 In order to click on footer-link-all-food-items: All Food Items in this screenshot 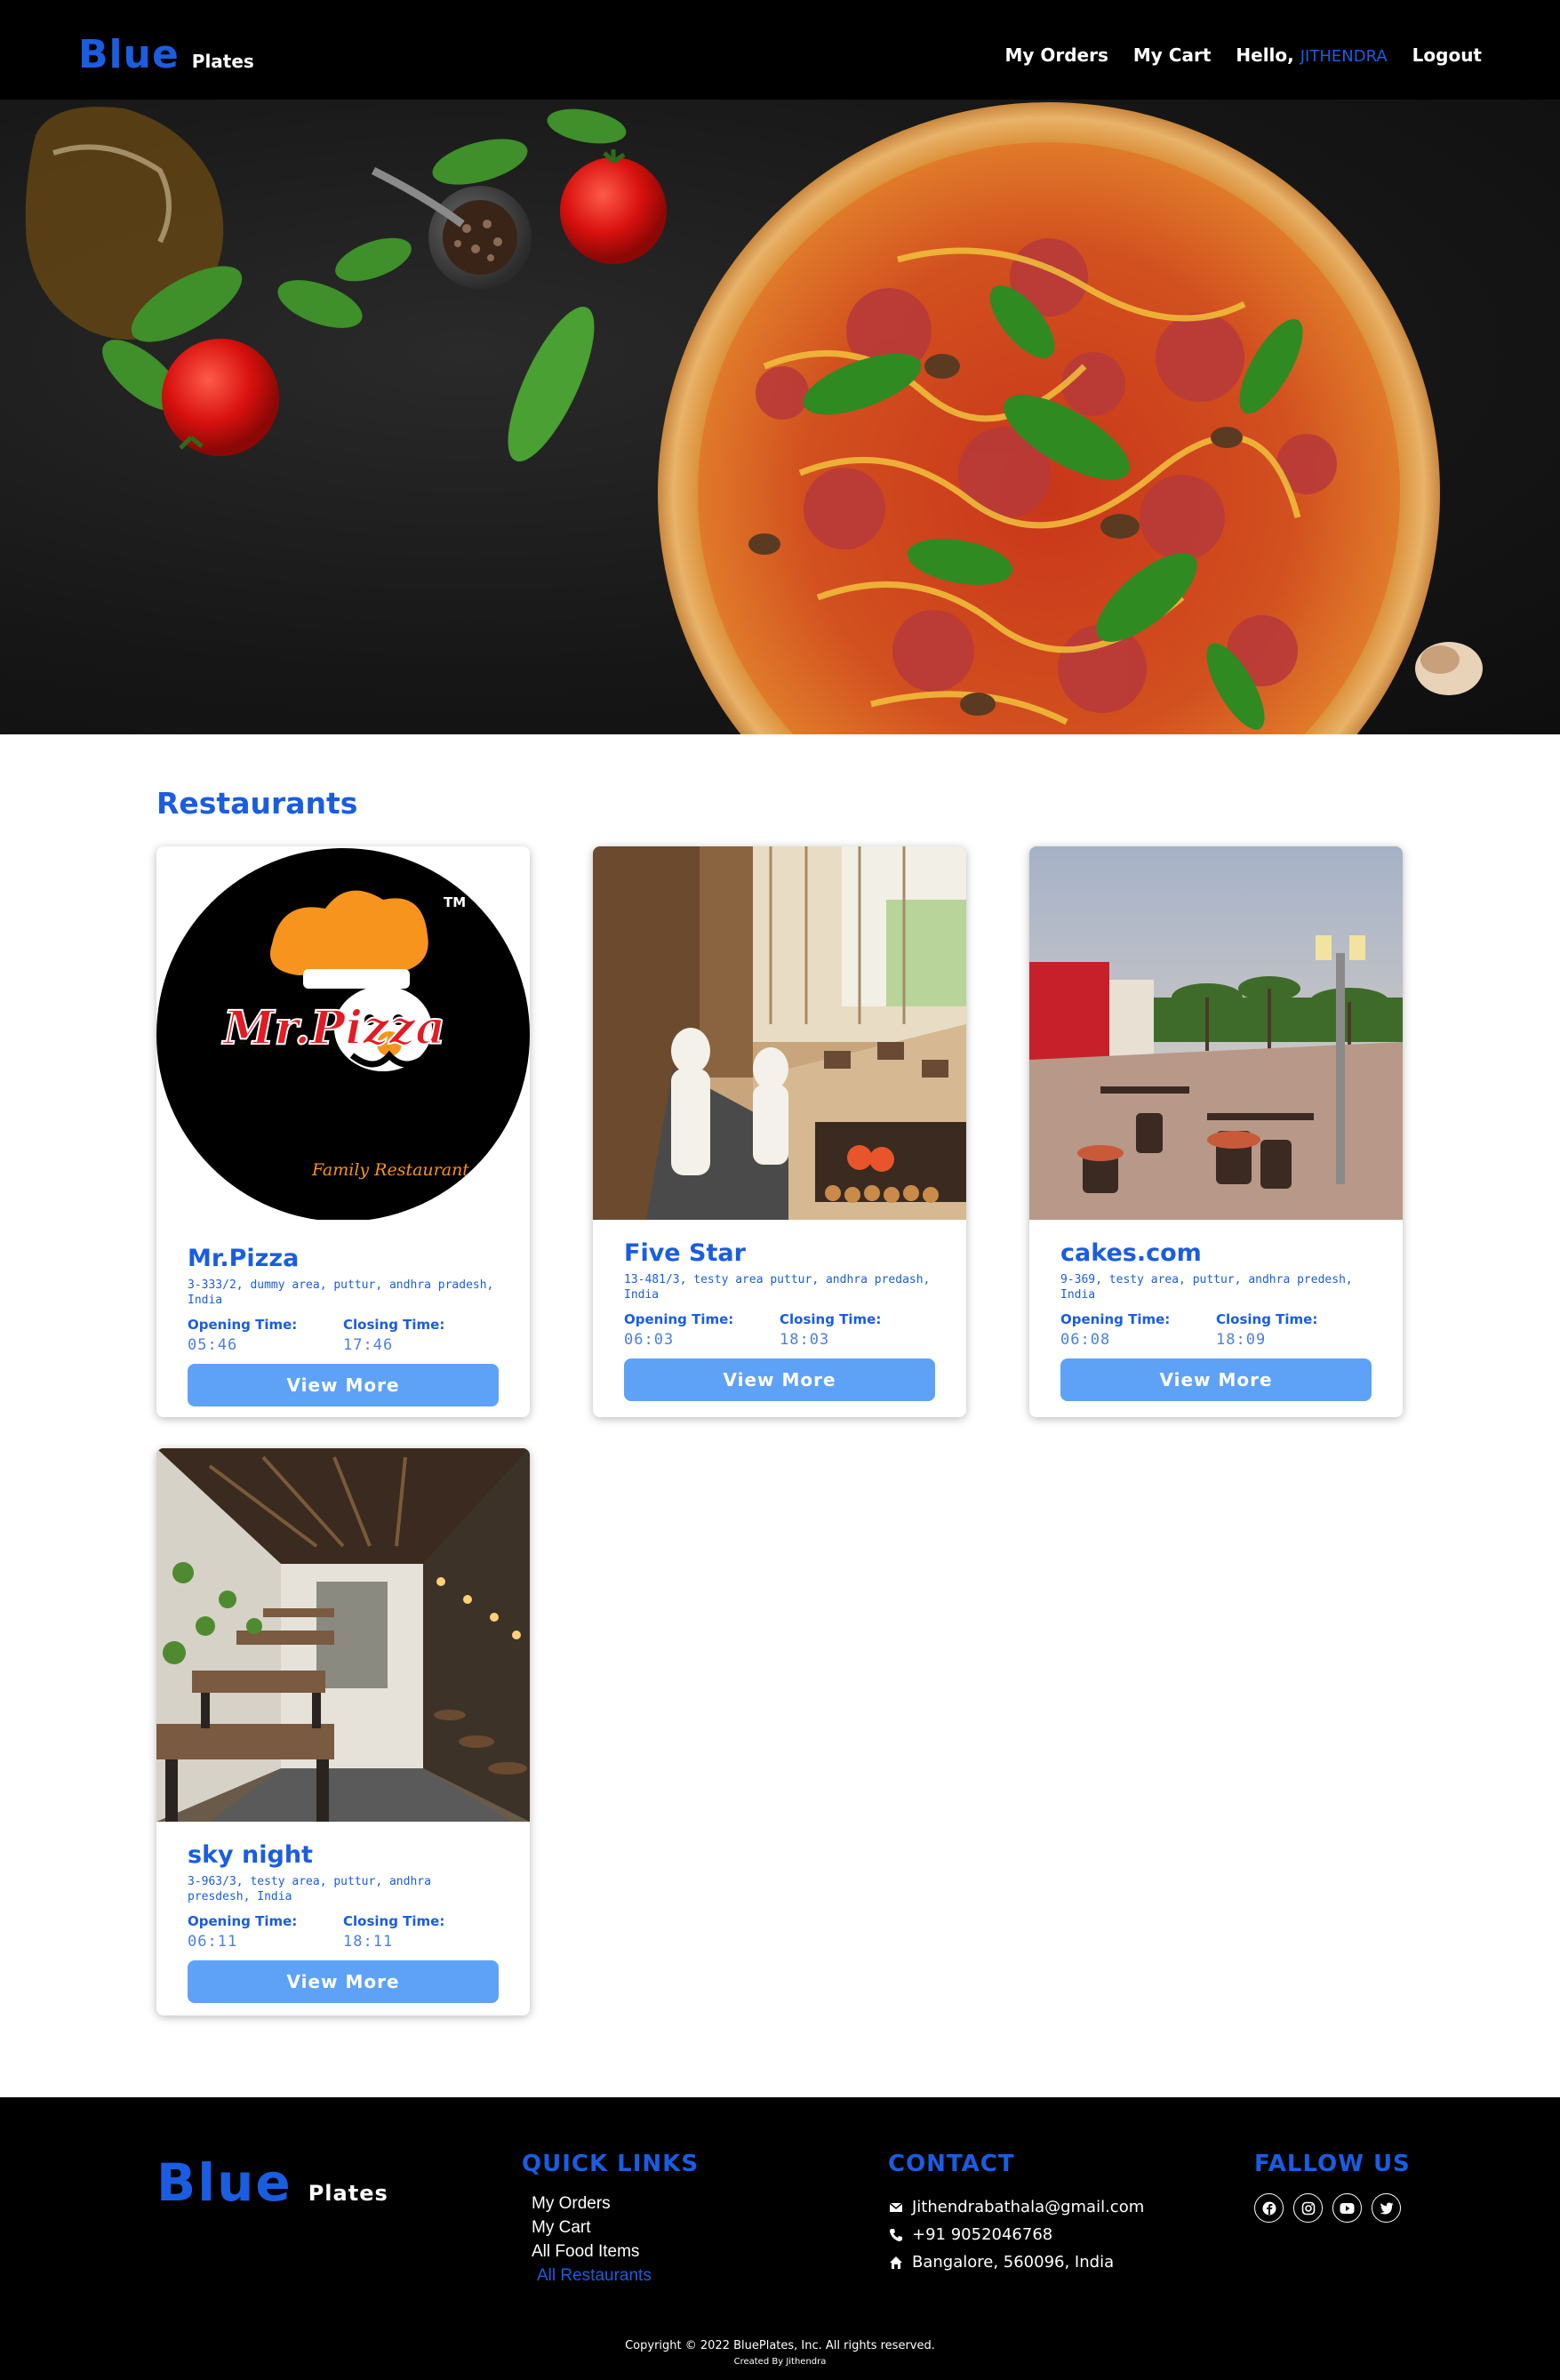, I will do `click(592, 2252)`.